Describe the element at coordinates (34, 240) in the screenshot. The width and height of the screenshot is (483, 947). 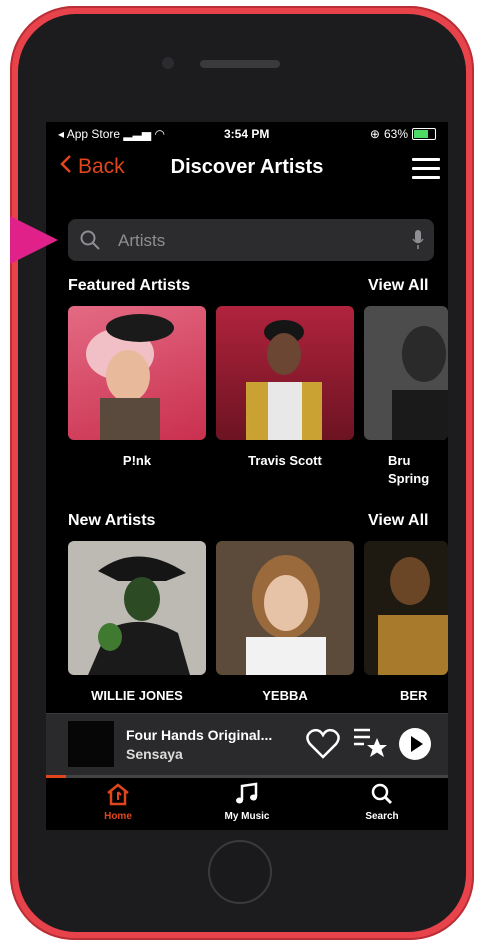
I see `pointer-arrow-icon` at that location.